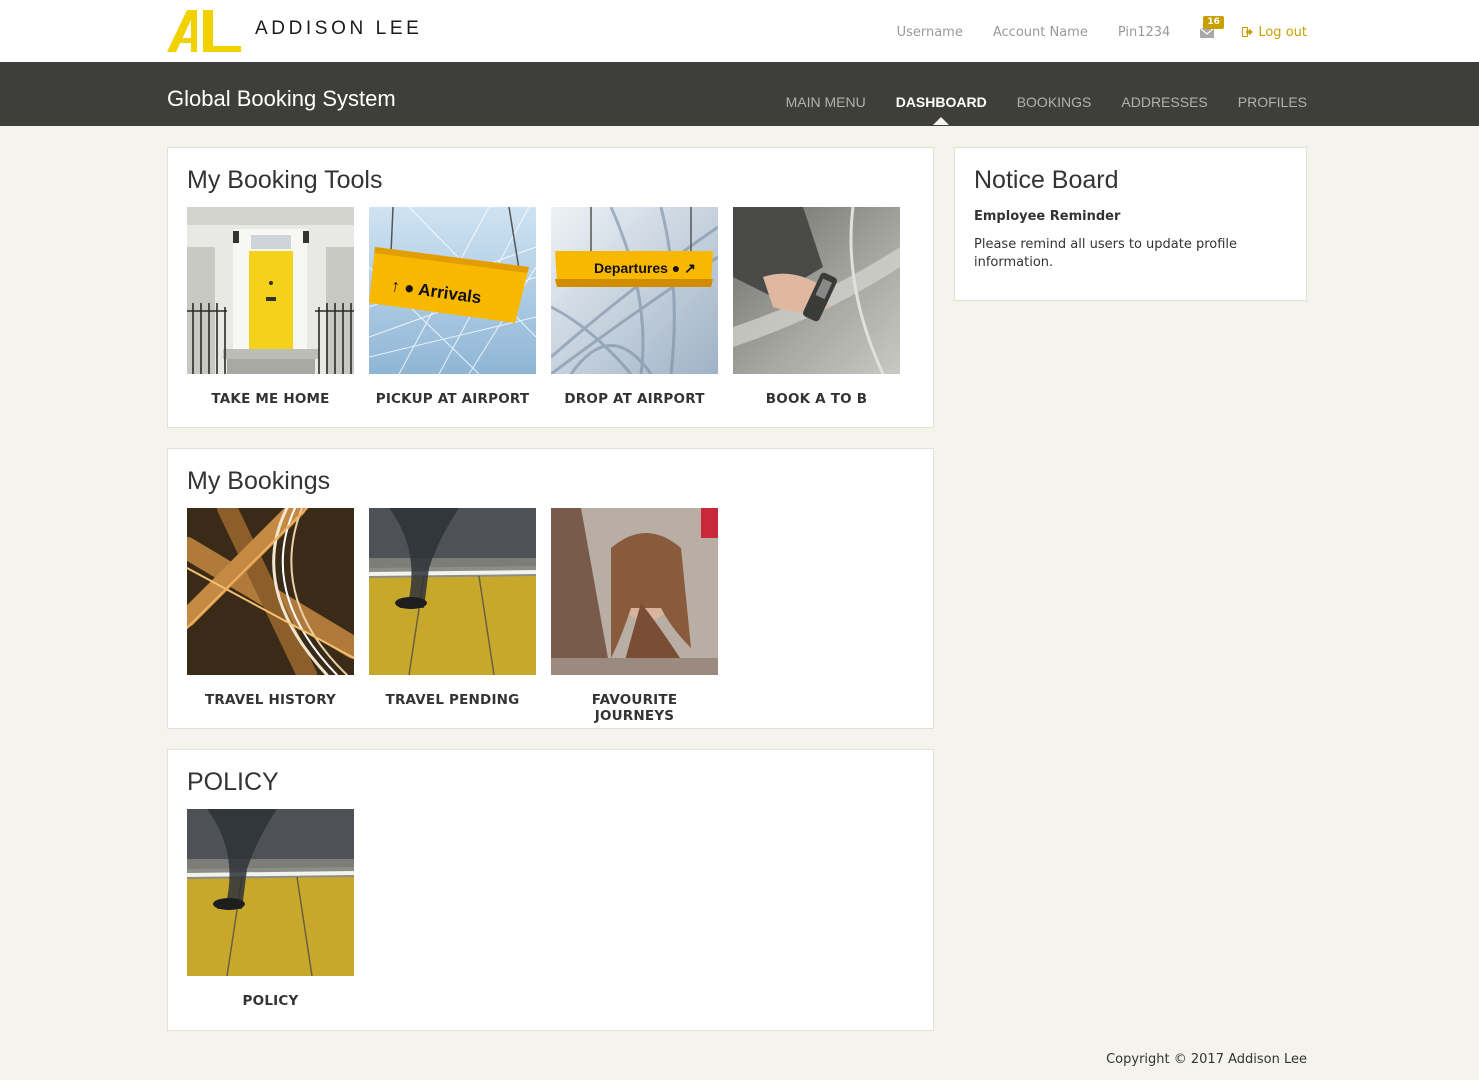 This screenshot has height=1080, width=1479. I want to click on yellow-door-image, so click(270, 290).